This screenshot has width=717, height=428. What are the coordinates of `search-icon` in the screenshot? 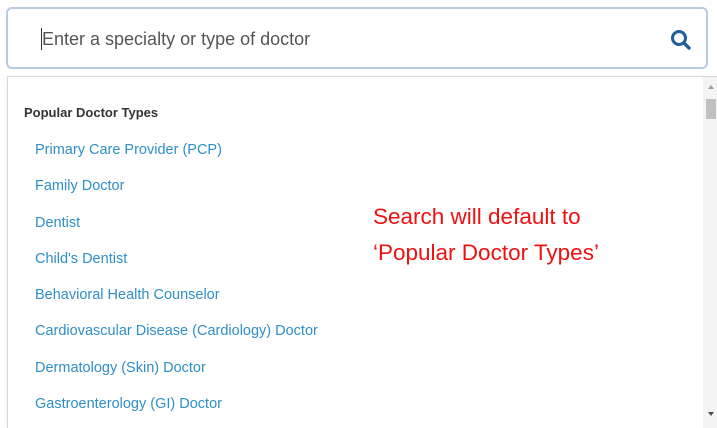 It's located at (681, 40).